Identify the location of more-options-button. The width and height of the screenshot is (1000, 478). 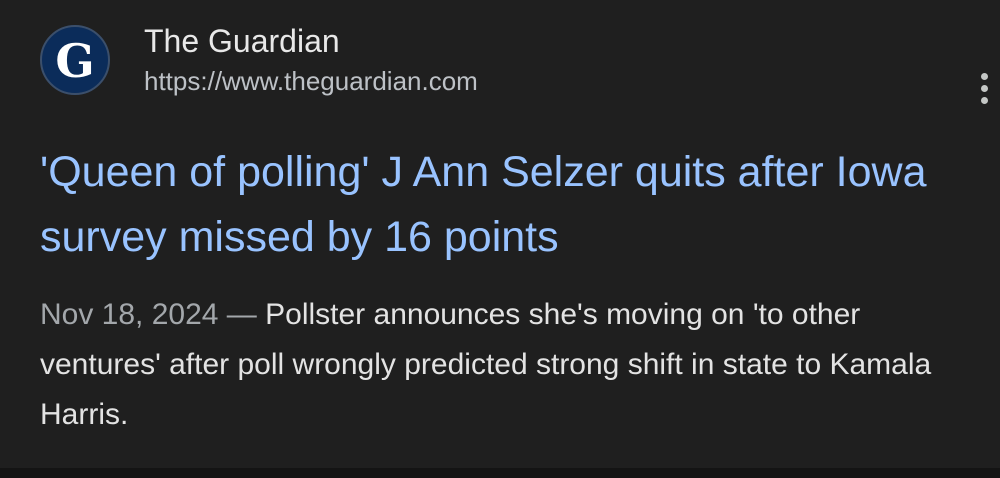
(981, 88).